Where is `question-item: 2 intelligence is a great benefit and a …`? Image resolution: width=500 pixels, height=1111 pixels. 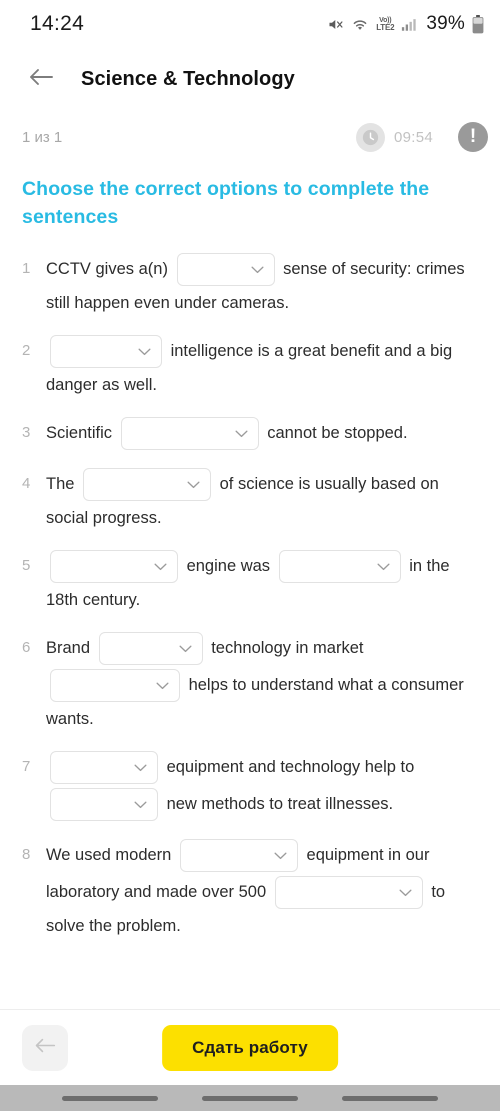
question-item: 2 intelligence is a great benefit and a … is located at coordinates (250, 367).